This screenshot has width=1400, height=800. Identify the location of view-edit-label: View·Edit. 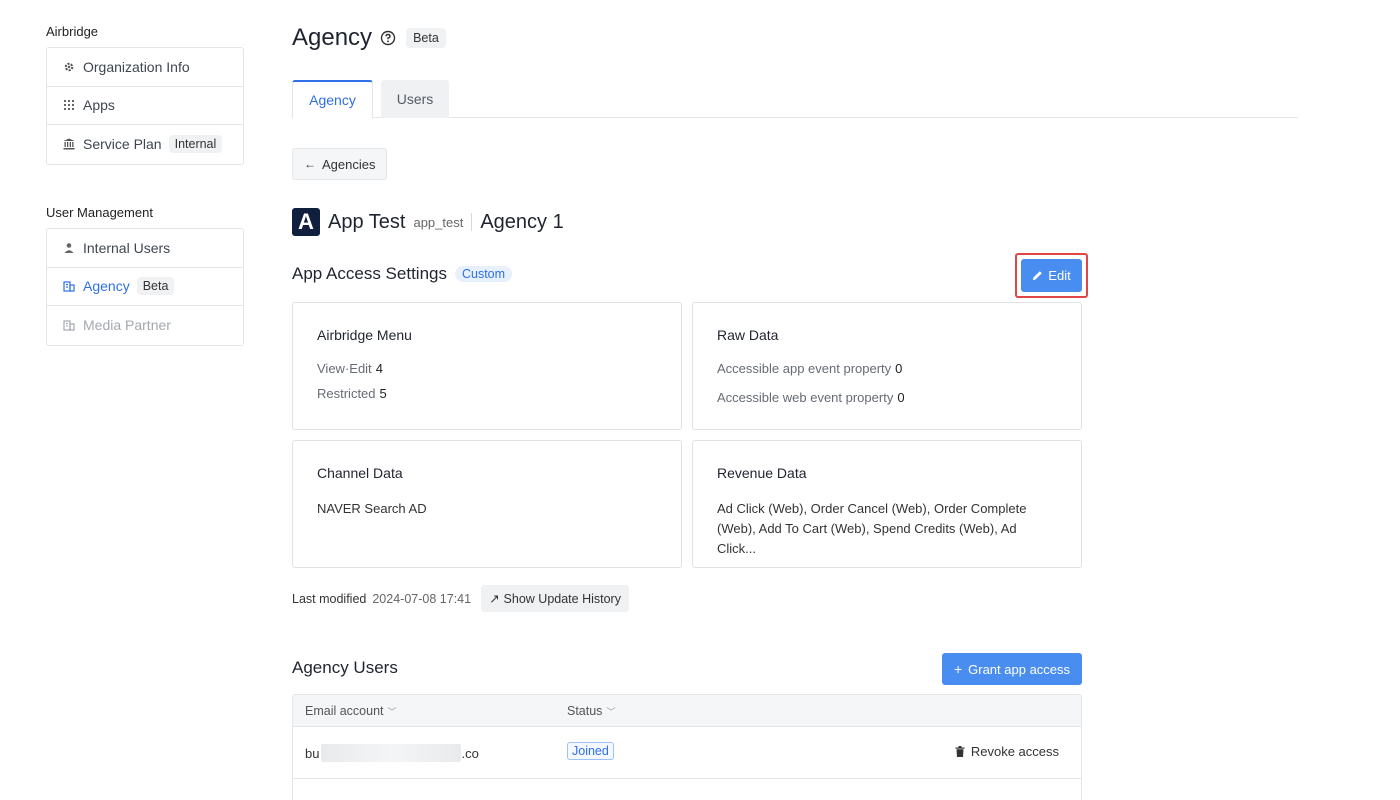
(344, 368).